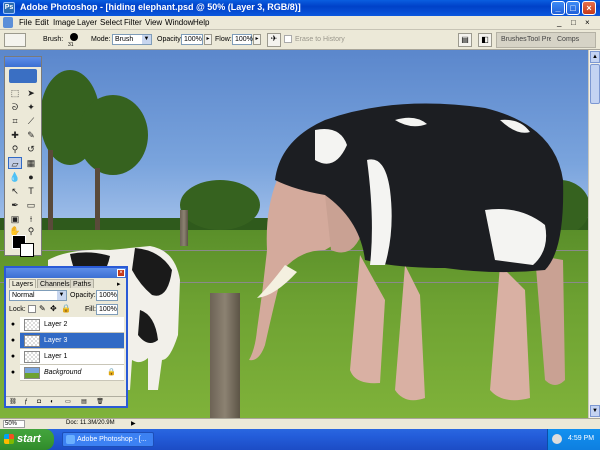 This screenshot has height=450, width=600. Describe the element at coordinates (15, 177) in the screenshot. I see `blur-tool-icon: 💧` at that location.